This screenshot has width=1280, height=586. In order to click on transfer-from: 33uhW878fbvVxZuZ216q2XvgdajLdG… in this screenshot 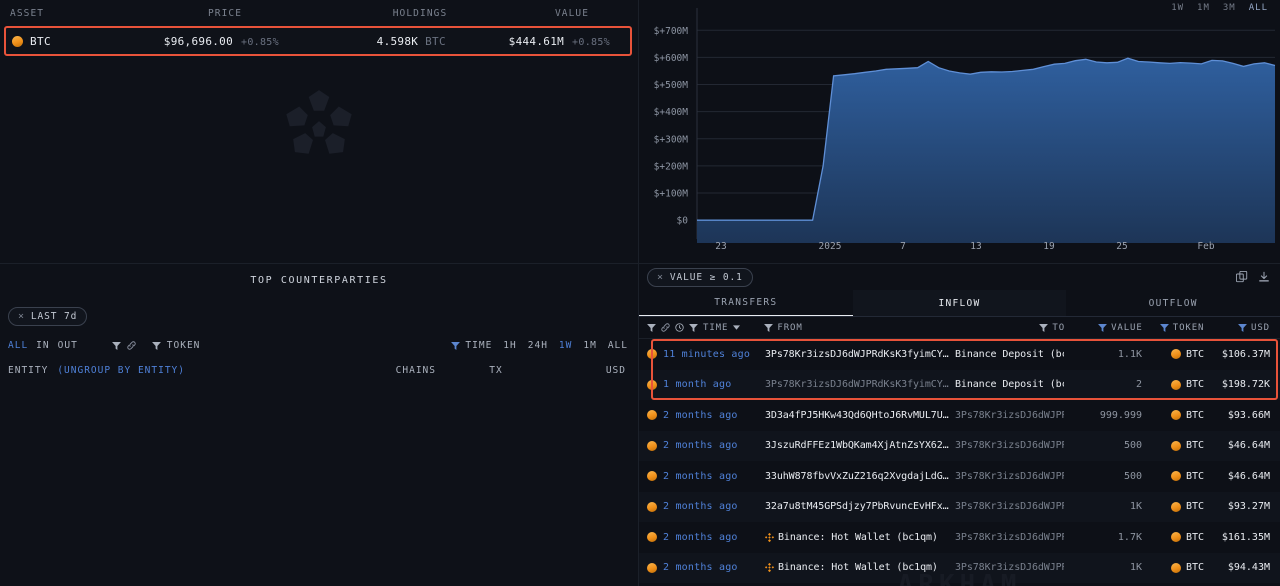, I will do `click(860, 476)`.